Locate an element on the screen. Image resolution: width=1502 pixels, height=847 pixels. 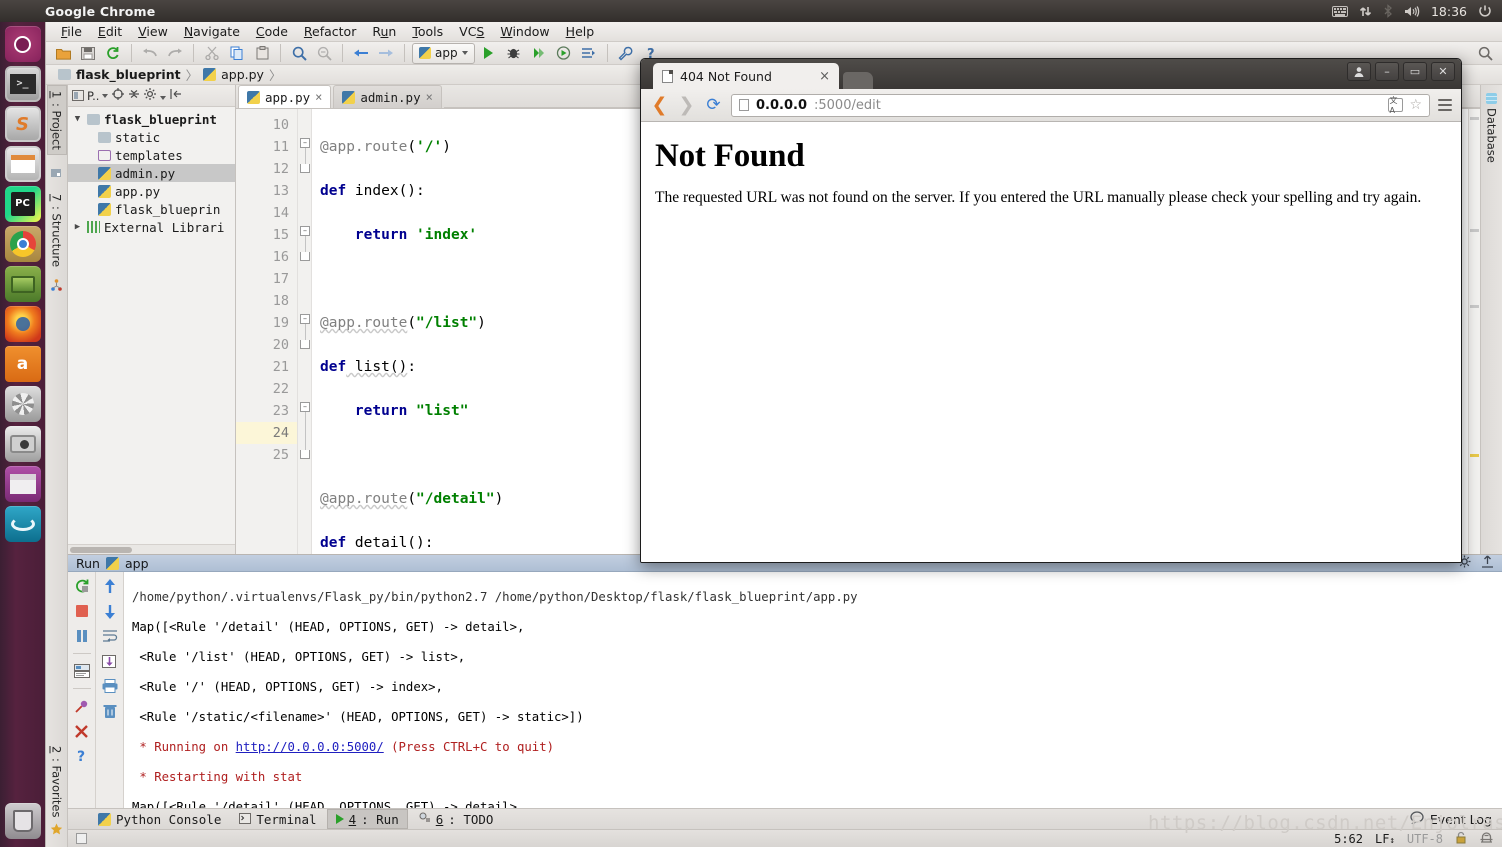
sidebar-item-database: Database is located at coordinates (1492, 128).